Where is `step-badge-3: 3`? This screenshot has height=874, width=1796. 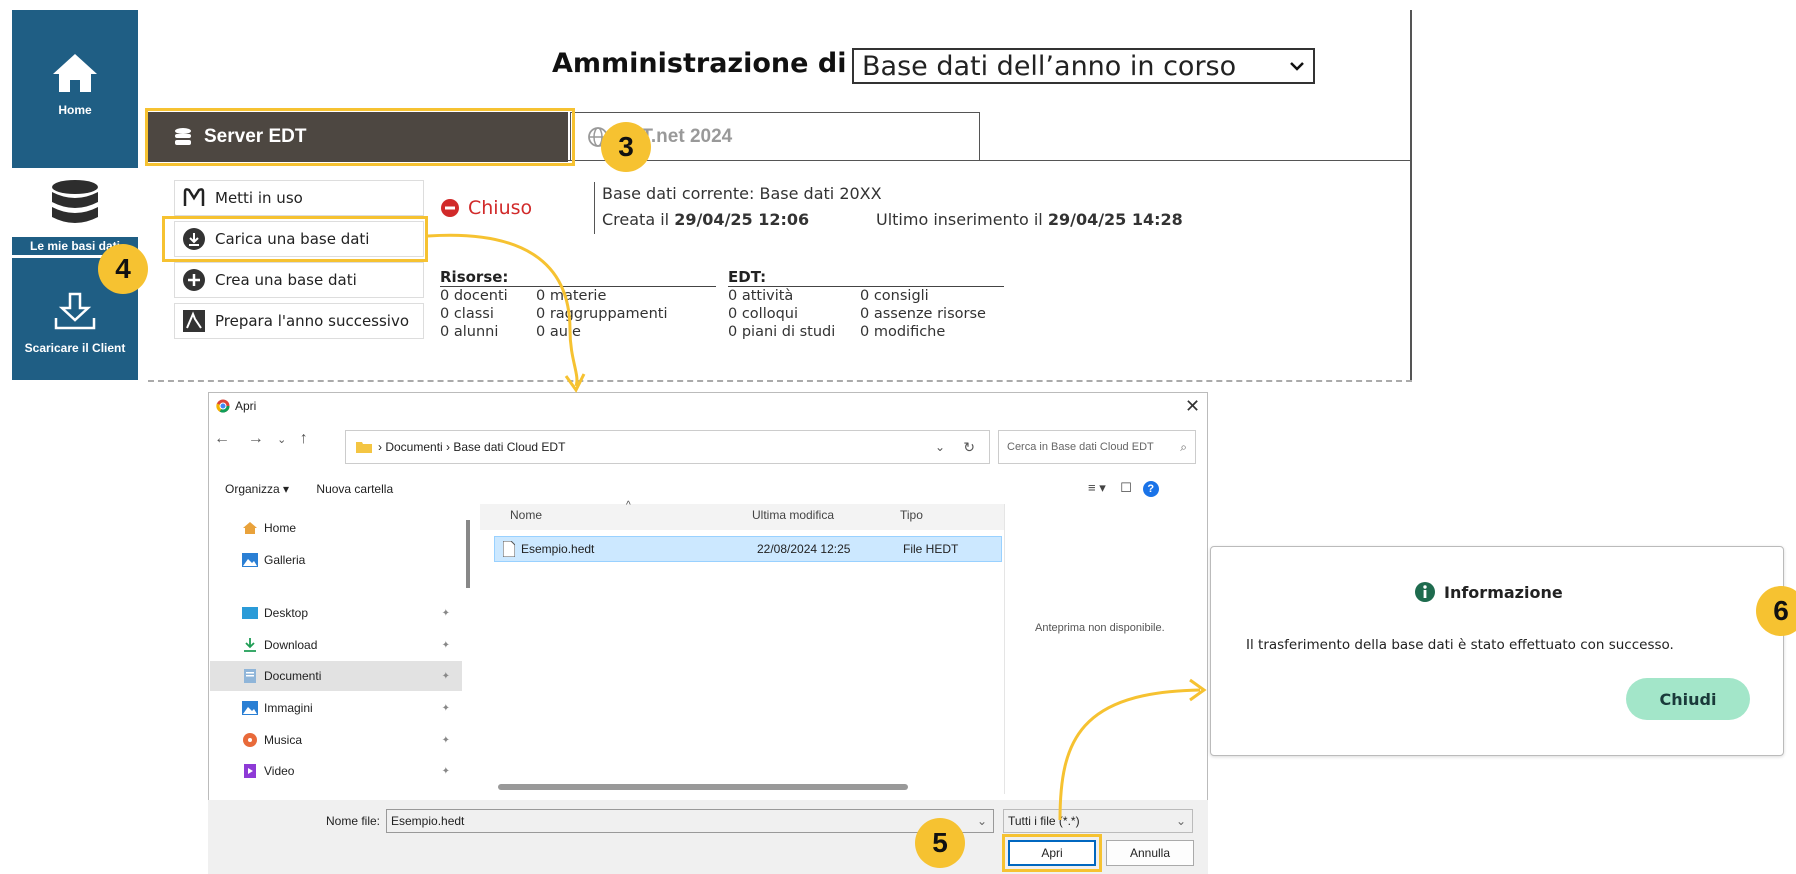 step-badge-3: 3 is located at coordinates (626, 147).